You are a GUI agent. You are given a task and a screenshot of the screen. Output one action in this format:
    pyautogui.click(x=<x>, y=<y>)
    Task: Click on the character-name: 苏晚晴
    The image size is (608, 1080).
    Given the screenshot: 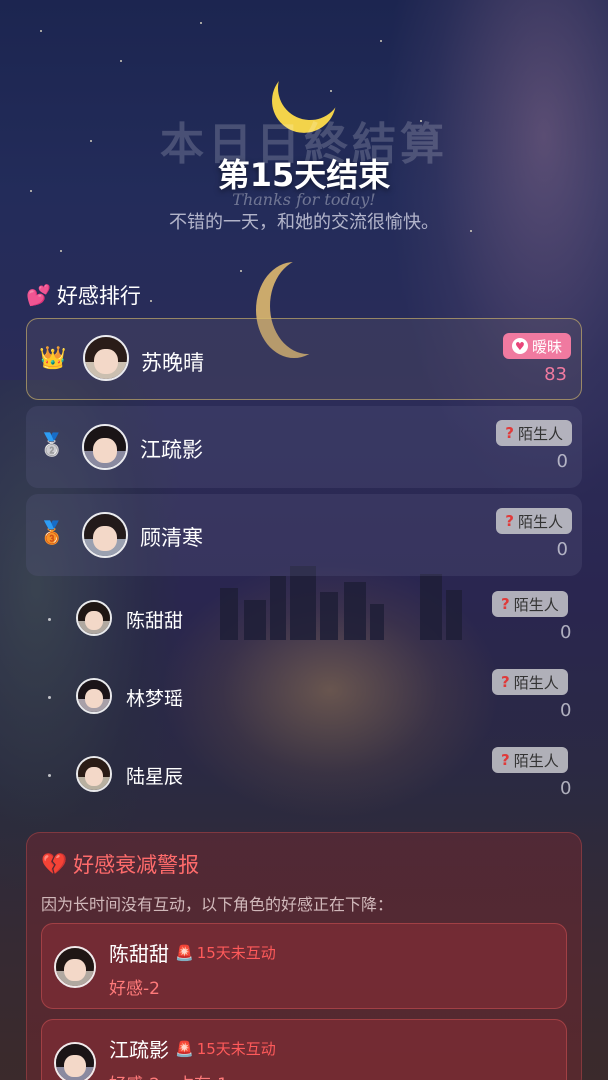 What is the action you would take?
    pyautogui.click(x=172, y=363)
    